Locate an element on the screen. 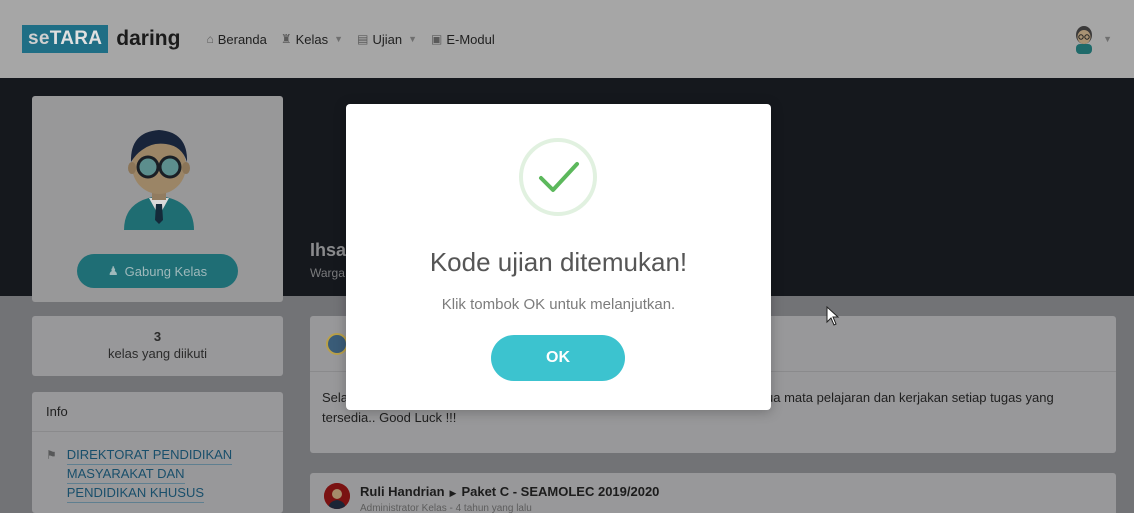 The image size is (1134, 513). users-icon: ♜ is located at coordinates (286, 39).